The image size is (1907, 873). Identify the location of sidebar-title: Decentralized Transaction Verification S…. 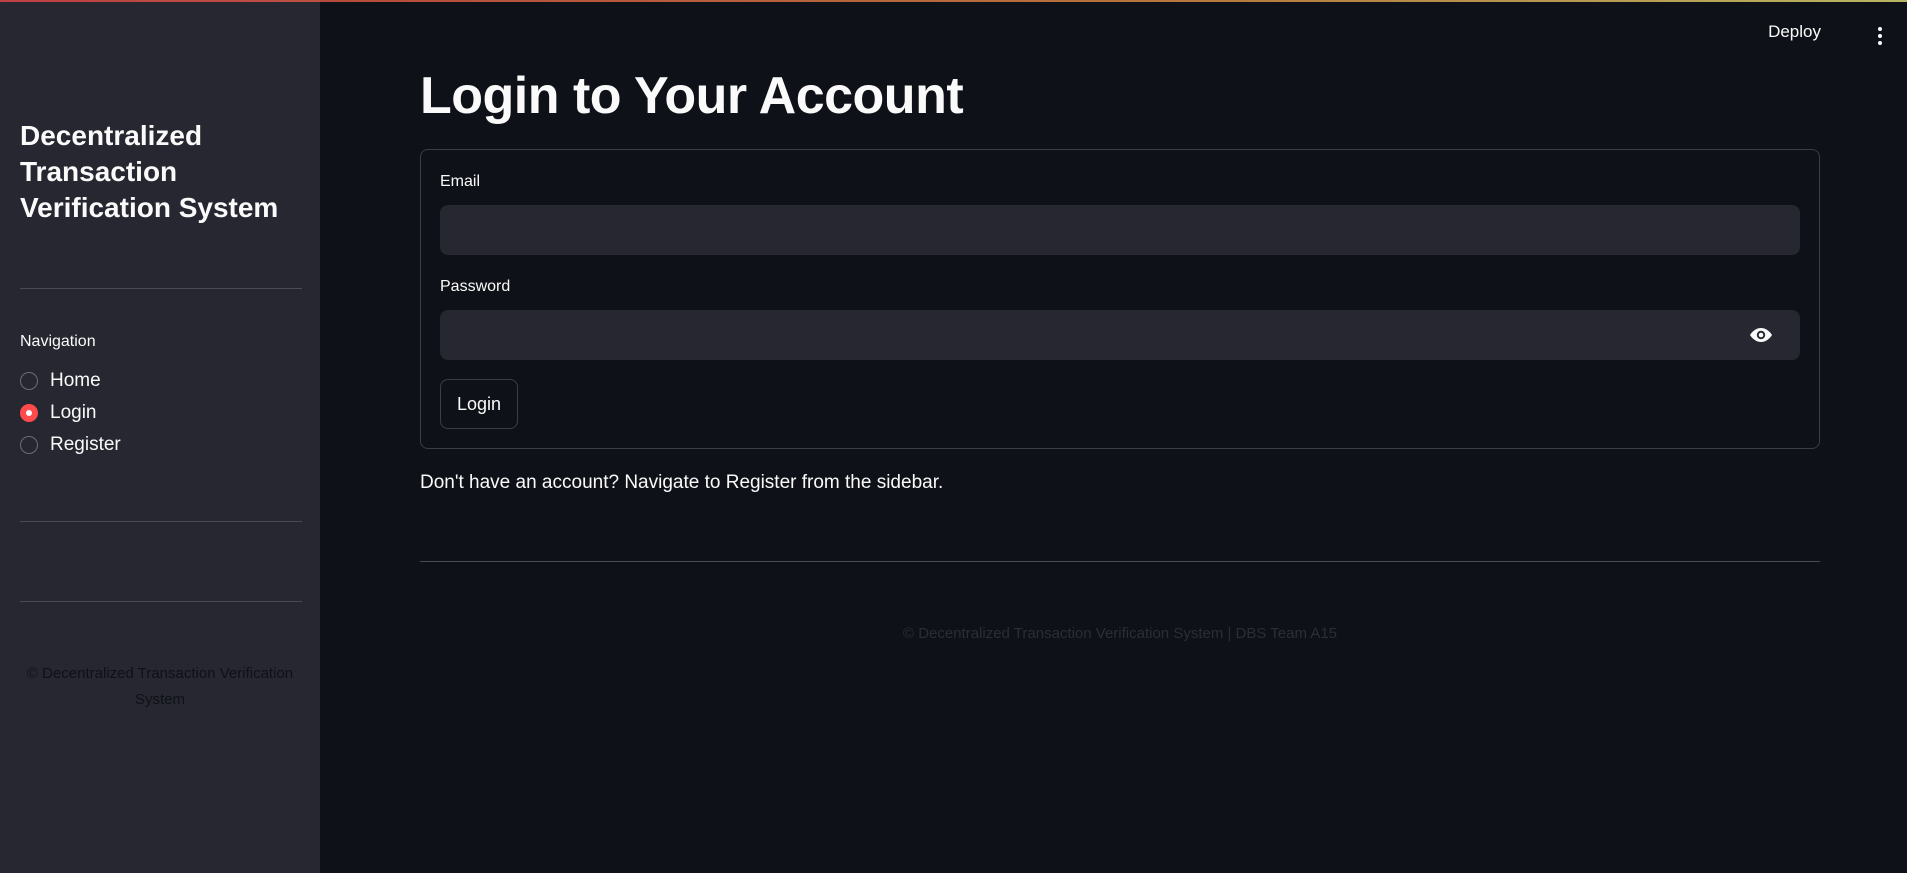
(149, 171).